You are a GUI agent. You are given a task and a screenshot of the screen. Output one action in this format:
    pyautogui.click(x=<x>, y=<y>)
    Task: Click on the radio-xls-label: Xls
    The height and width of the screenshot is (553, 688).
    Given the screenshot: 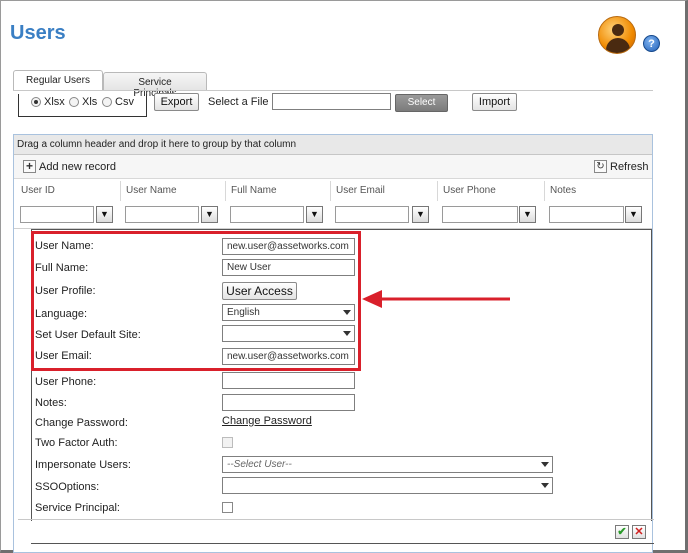 What is the action you would take?
    pyautogui.click(x=90, y=102)
    